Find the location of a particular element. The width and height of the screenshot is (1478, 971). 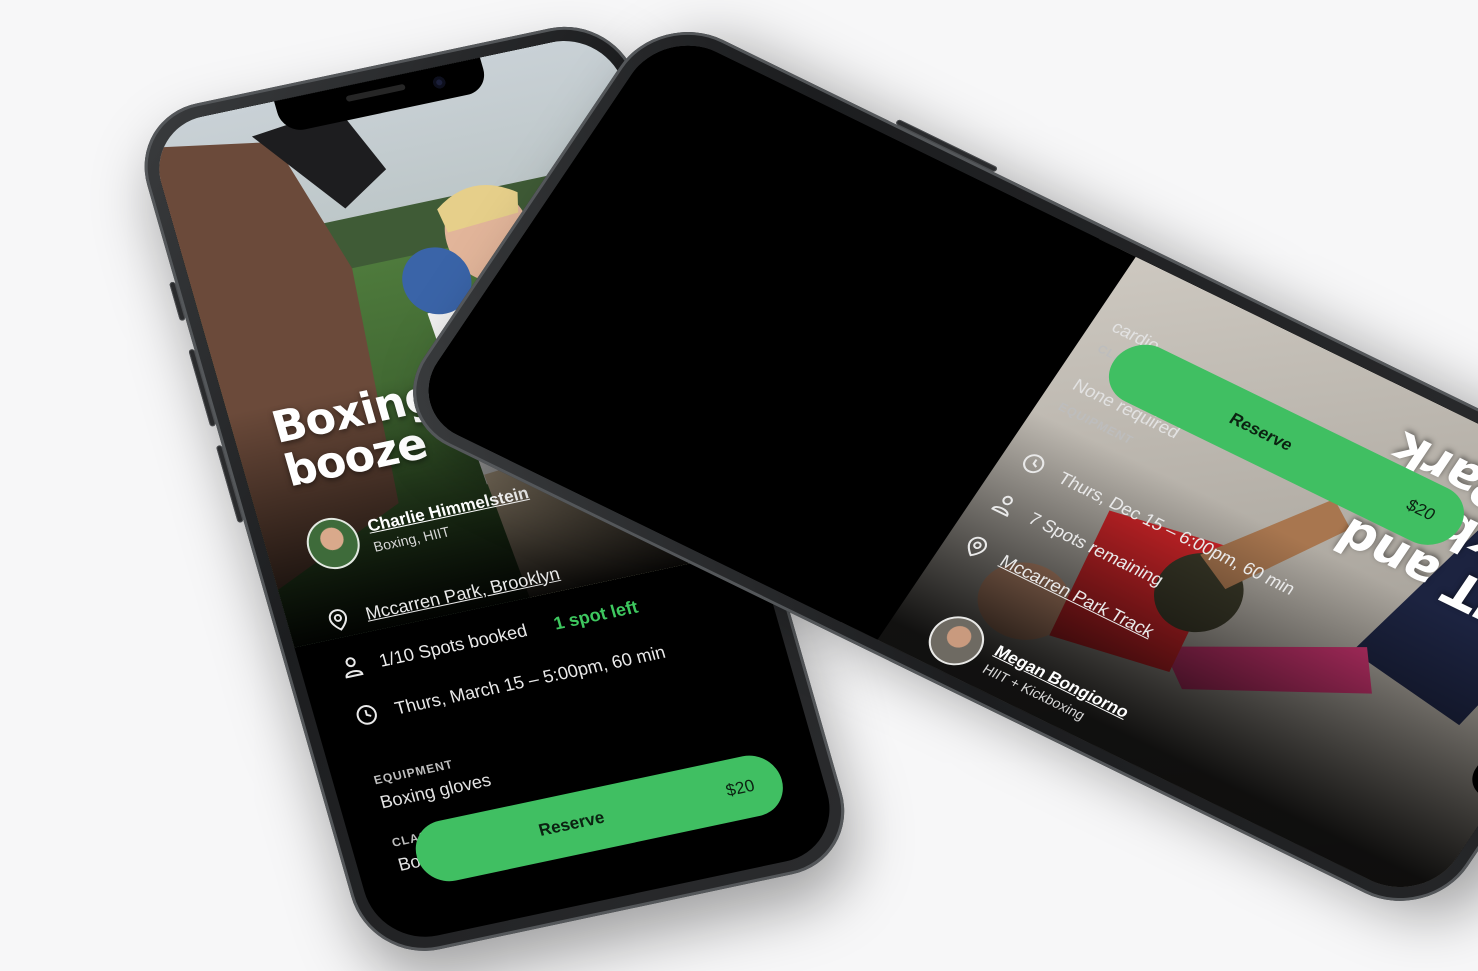

price-label: $20 is located at coordinates (740, 788).